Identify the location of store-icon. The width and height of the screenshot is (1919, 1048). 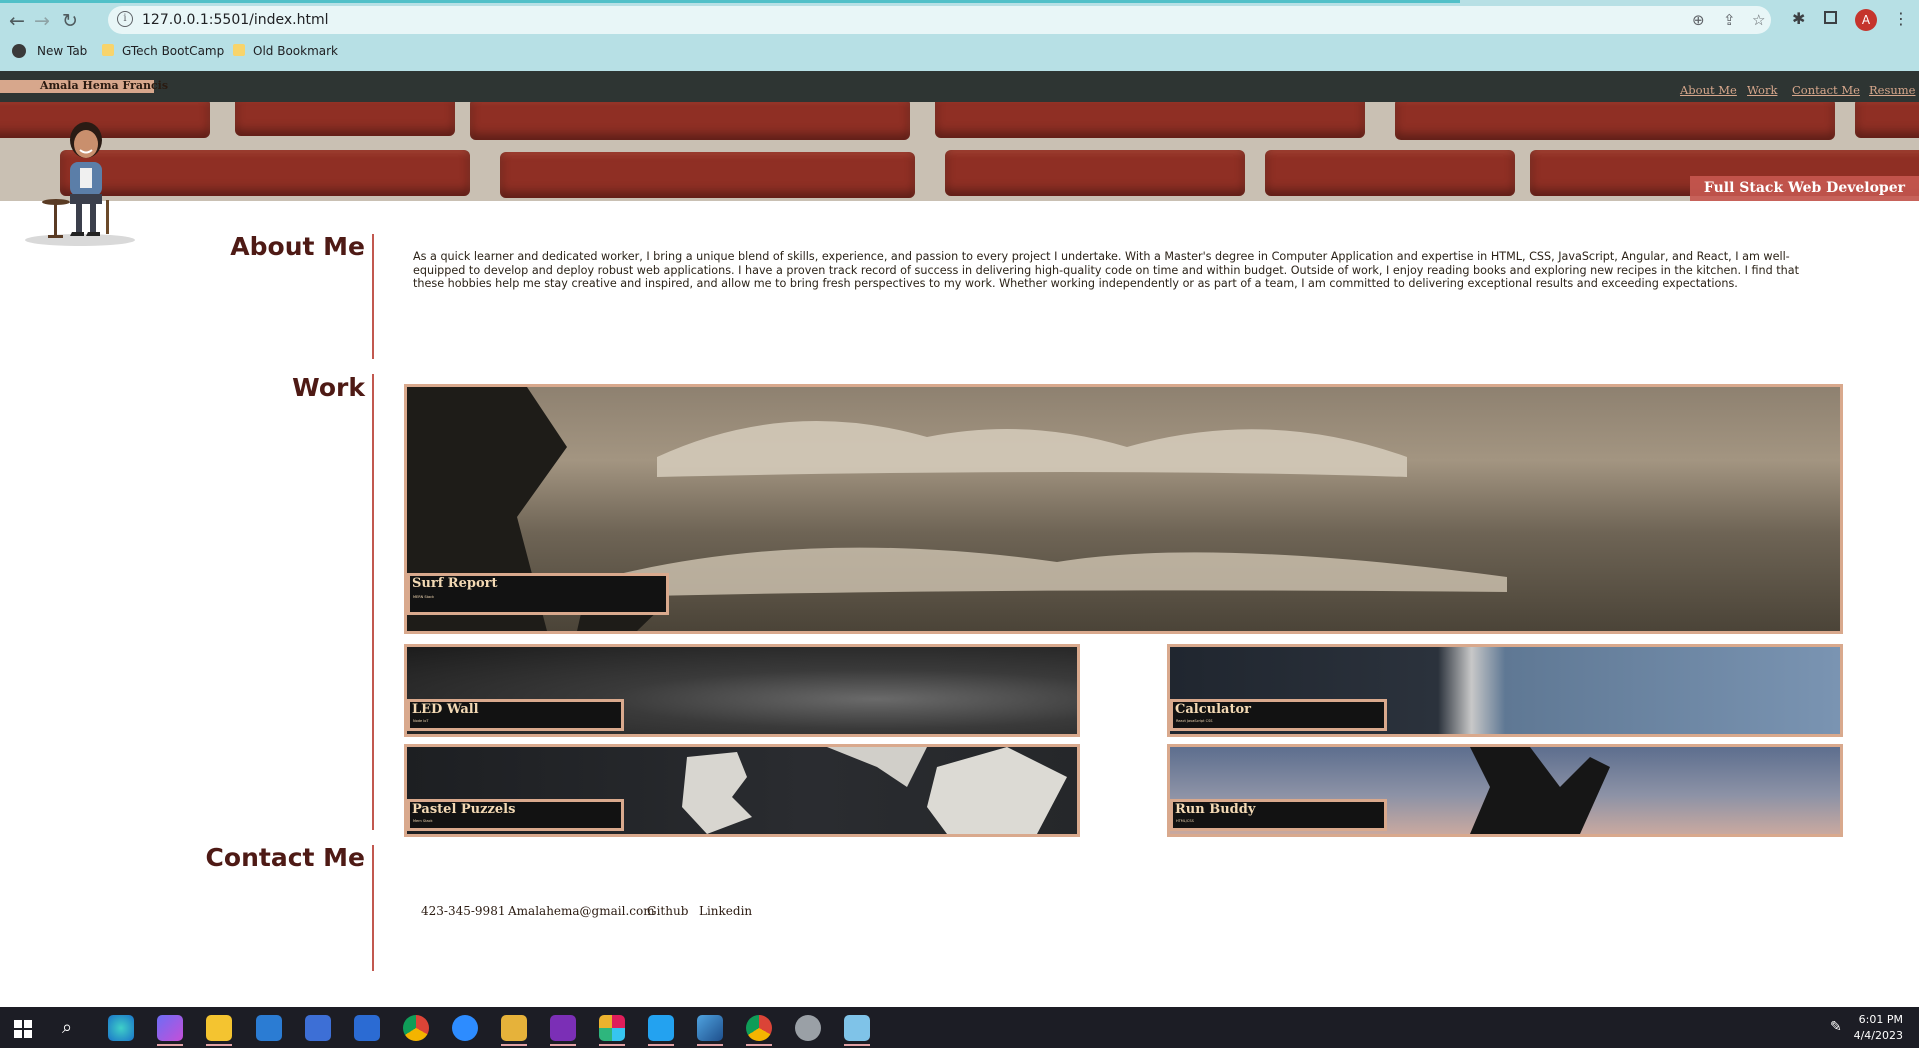
(318, 1028).